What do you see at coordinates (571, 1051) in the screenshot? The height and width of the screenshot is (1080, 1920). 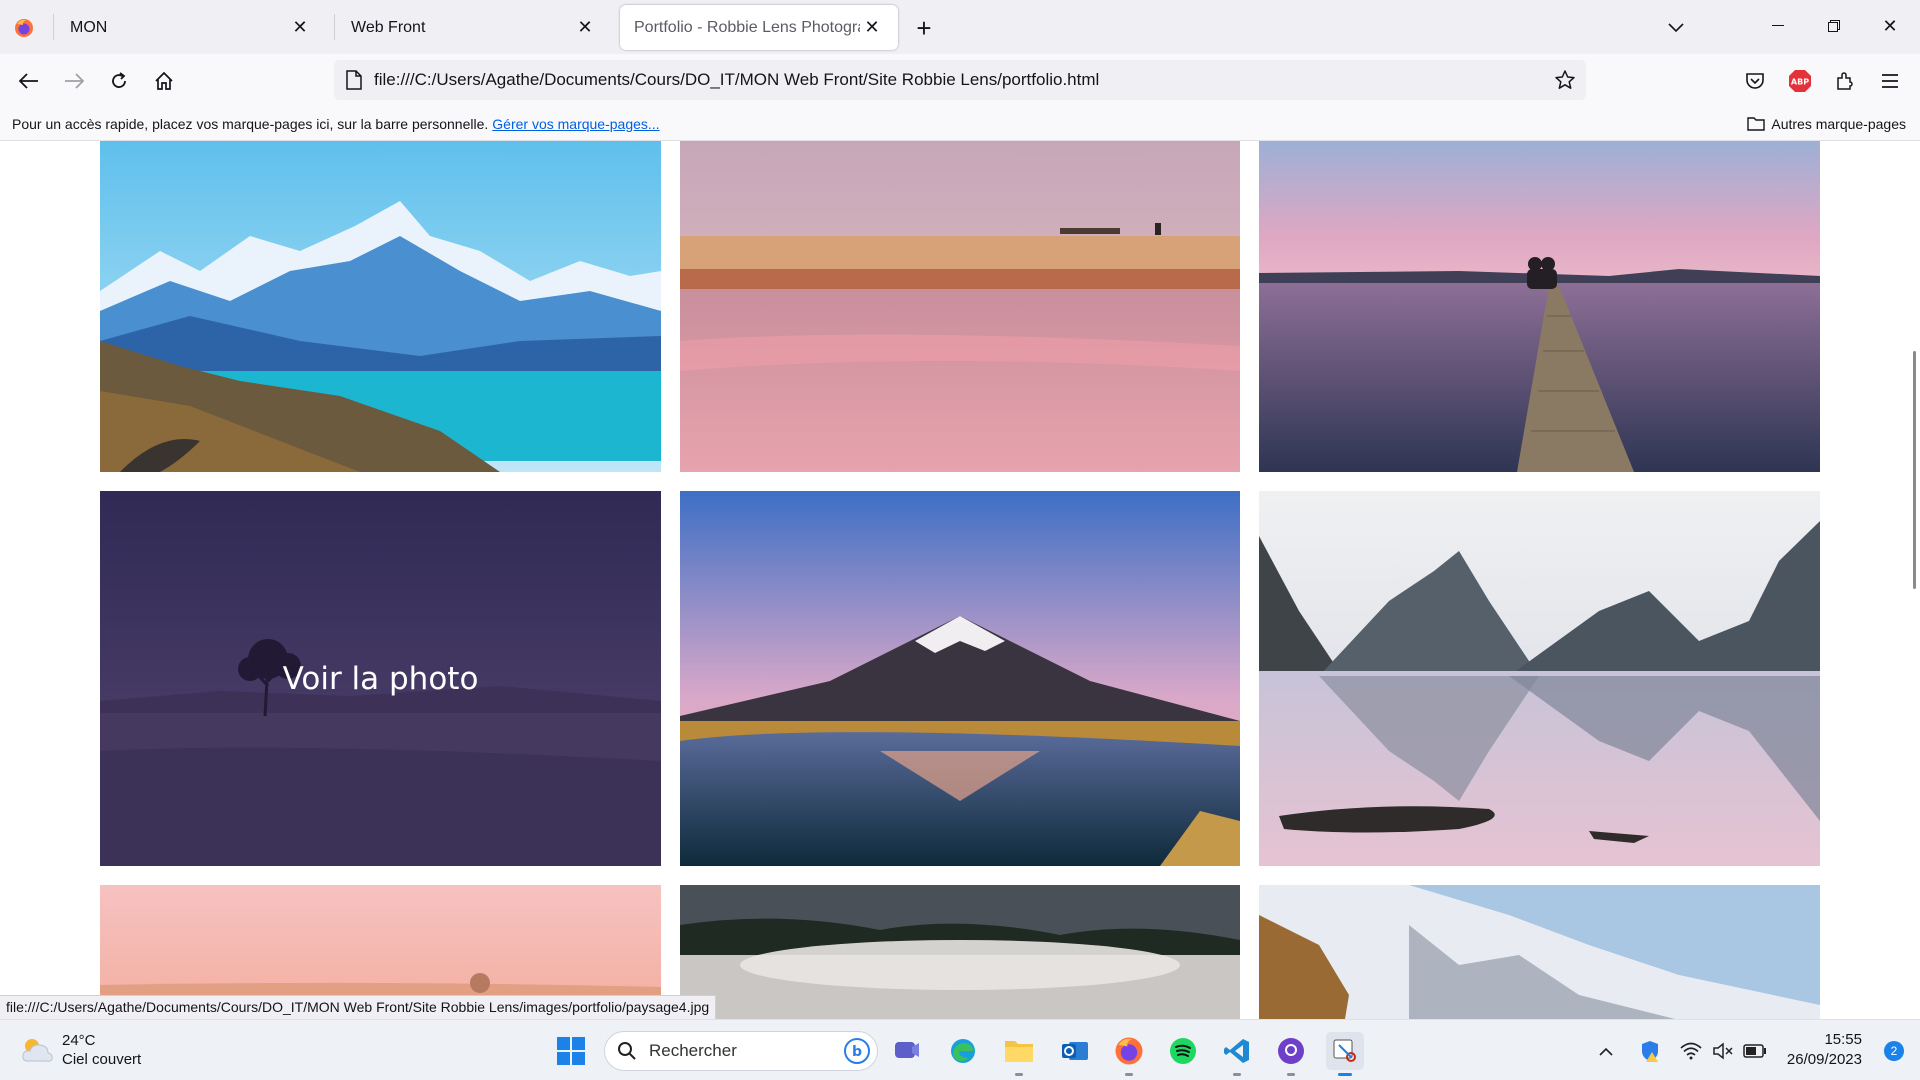 I see `start-windows-icon` at bounding box center [571, 1051].